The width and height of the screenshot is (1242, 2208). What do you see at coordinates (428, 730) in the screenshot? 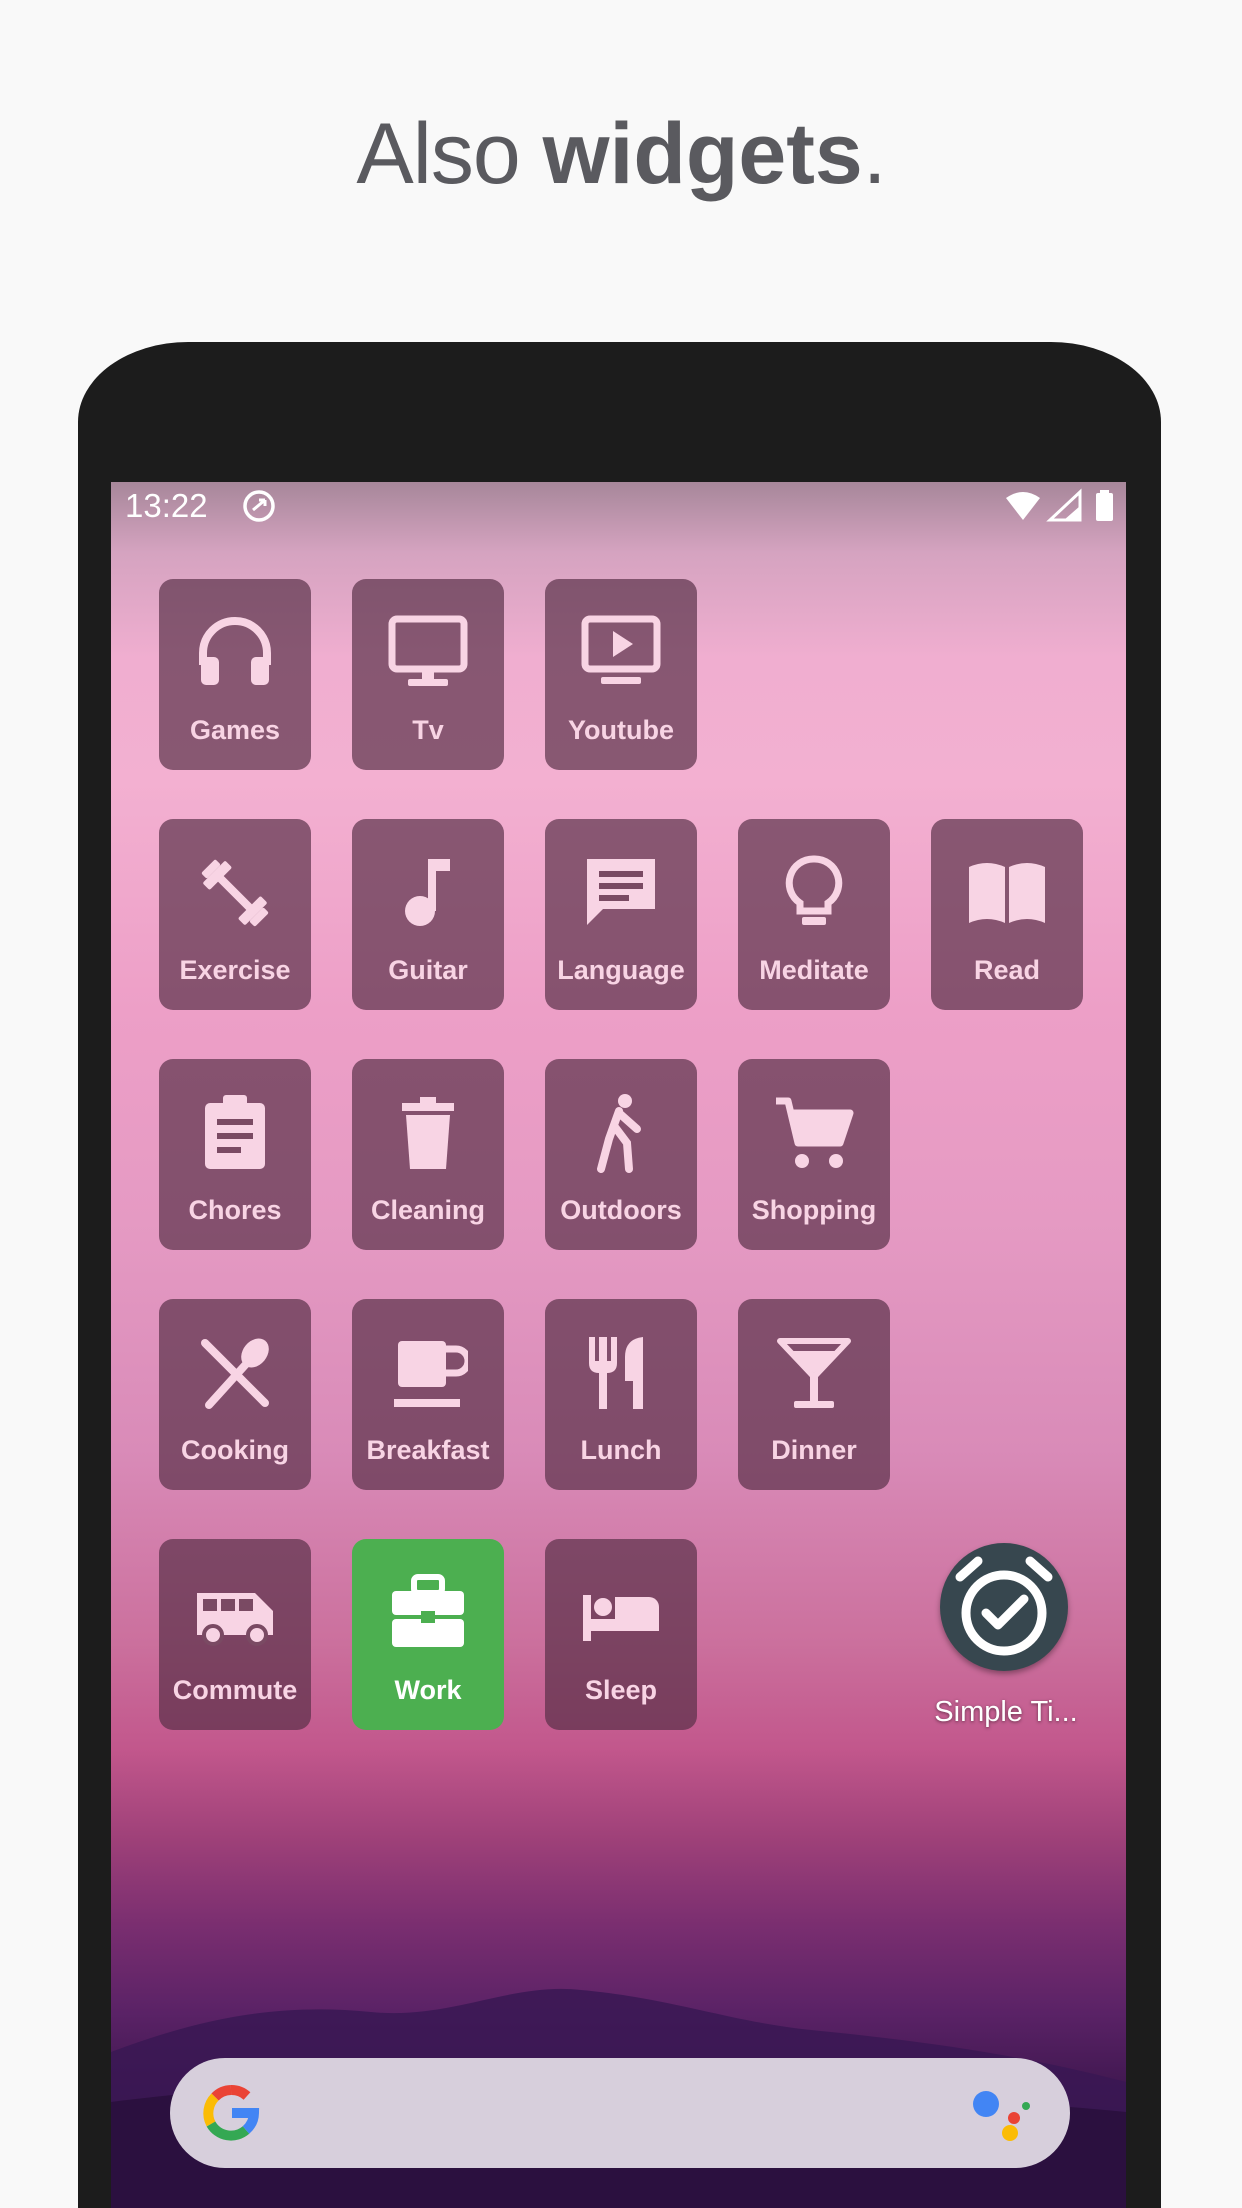
I see `tile-label: Tv` at bounding box center [428, 730].